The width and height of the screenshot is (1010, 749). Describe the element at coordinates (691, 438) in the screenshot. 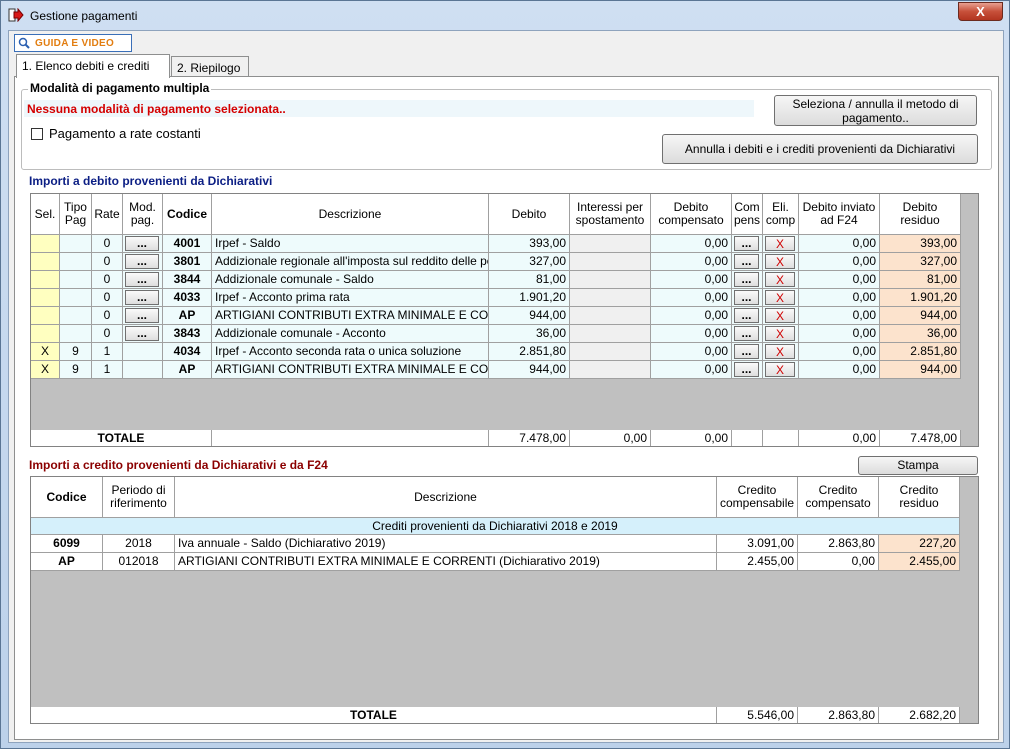

I see `debits-total-compensato: 0,00` at that location.